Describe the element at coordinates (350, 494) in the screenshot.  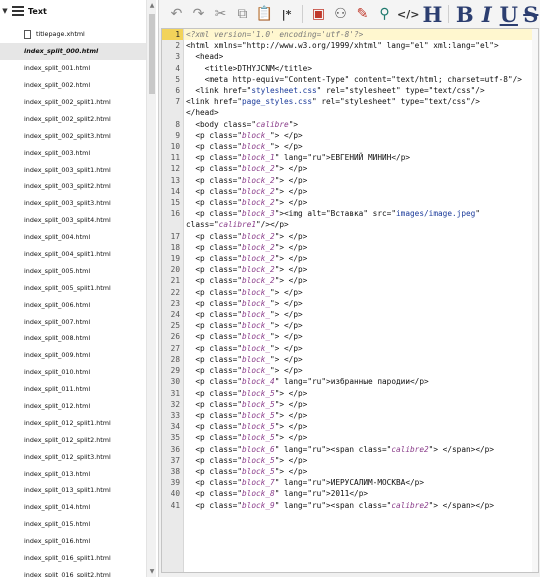
I see `code-line: 40 <p class="block_8" lang="ru">2011</p>` at that location.